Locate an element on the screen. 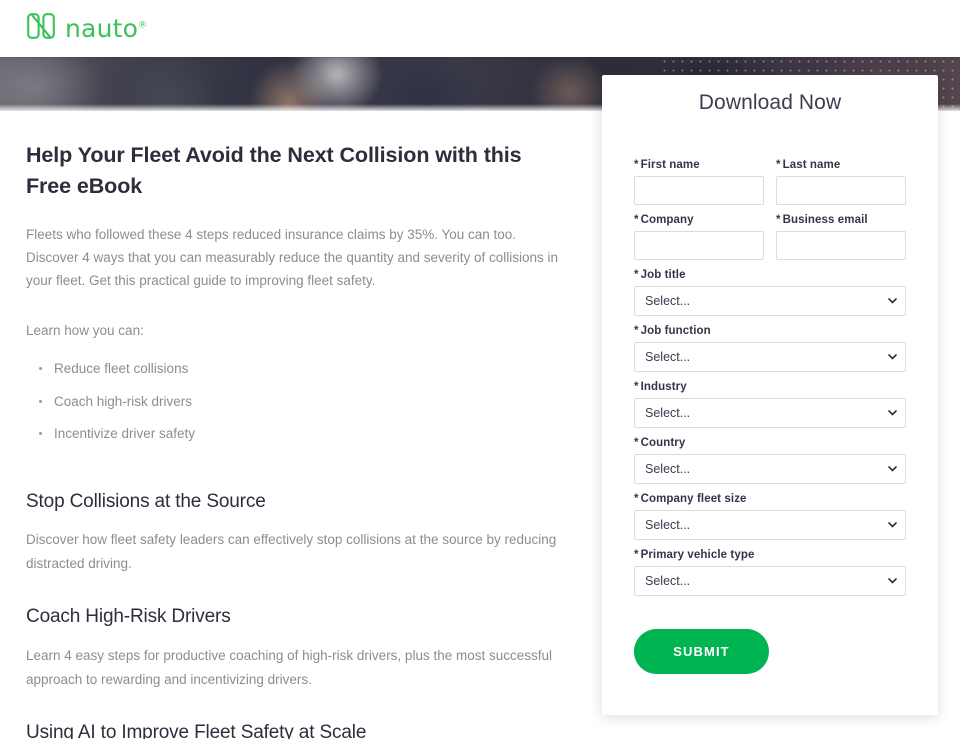  company-fleet-size-label-text: Company fleet size is located at coordinates (693, 499).